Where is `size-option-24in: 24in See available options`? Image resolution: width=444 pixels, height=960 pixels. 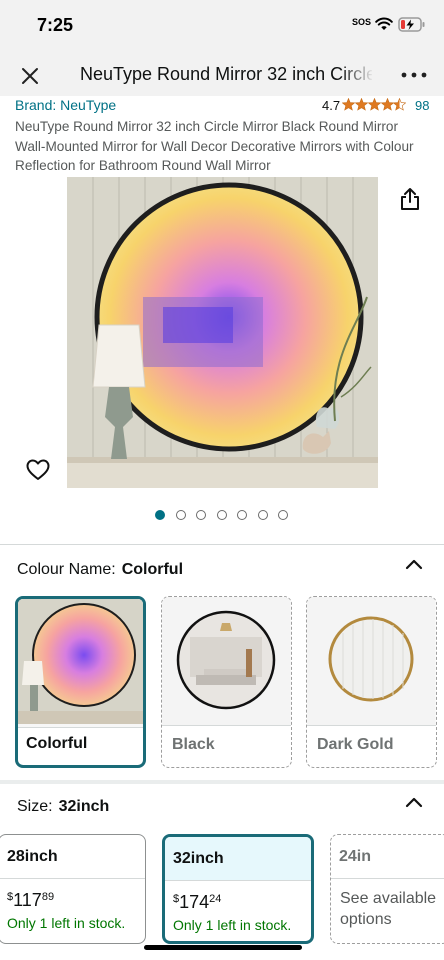
size-option-24in: 24in See available options is located at coordinates (387, 889).